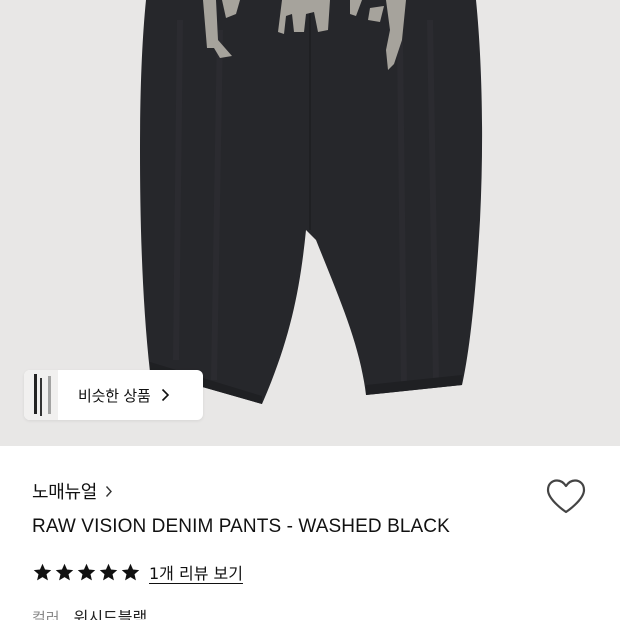 This screenshot has width=620, height=620. I want to click on heart-outline-icon, so click(566, 496).